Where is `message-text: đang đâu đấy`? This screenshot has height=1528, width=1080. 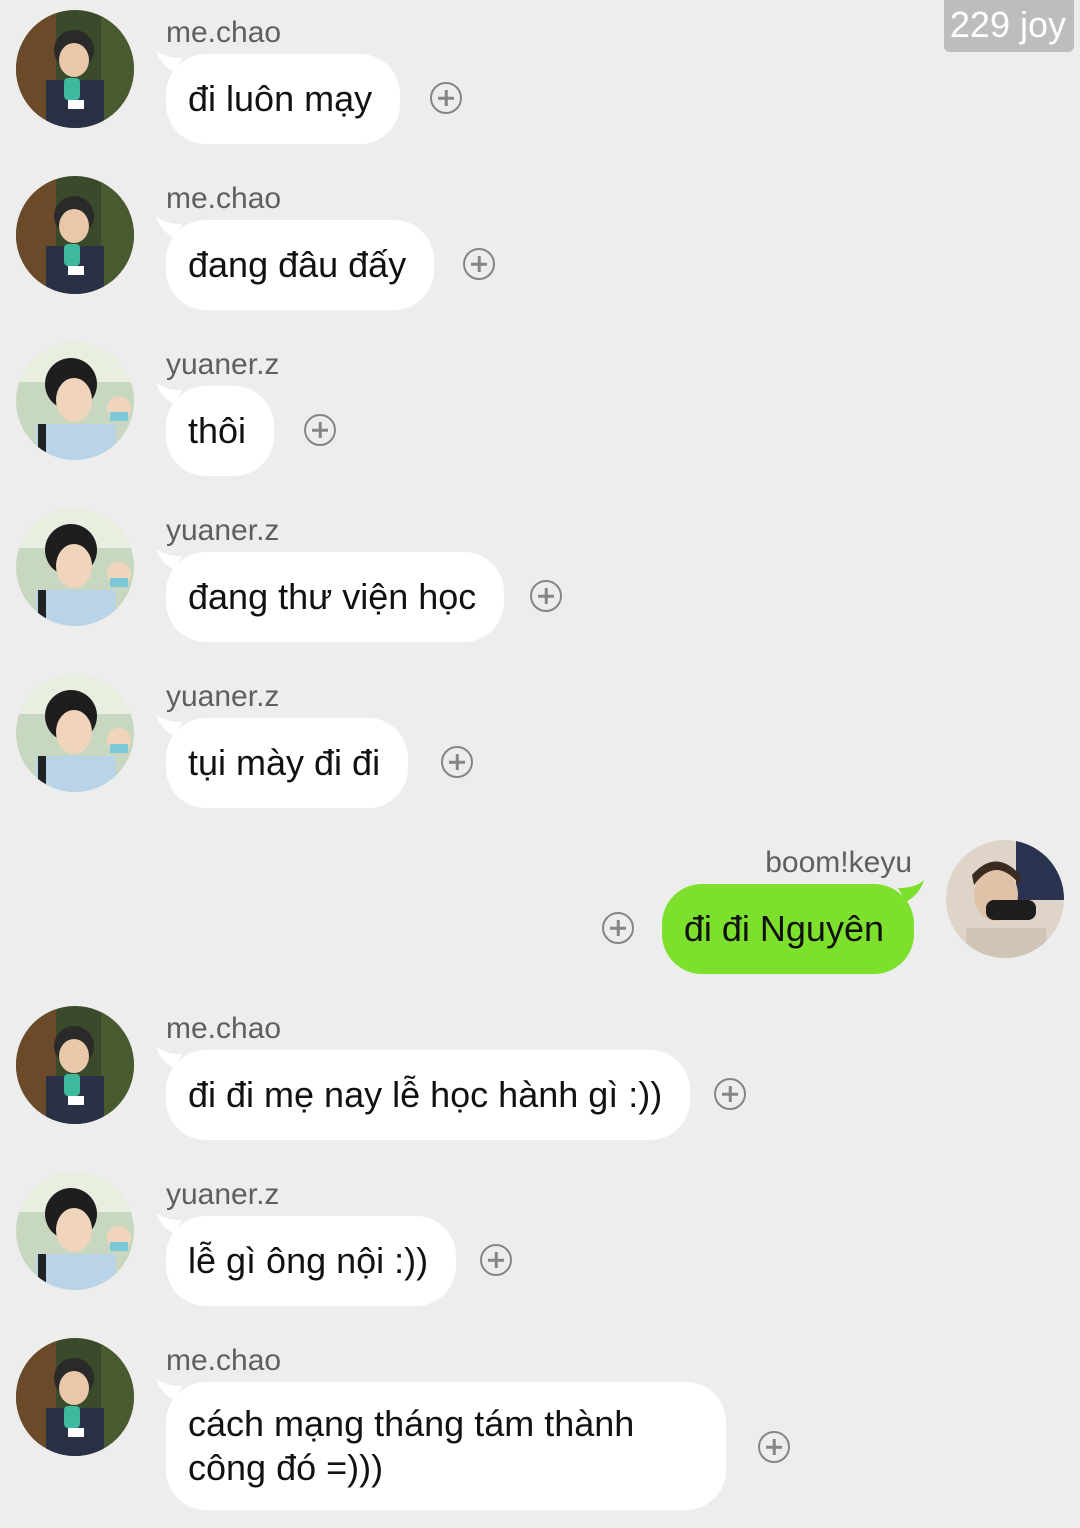
message-text: đang đâu đấy is located at coordinates (297, 264).